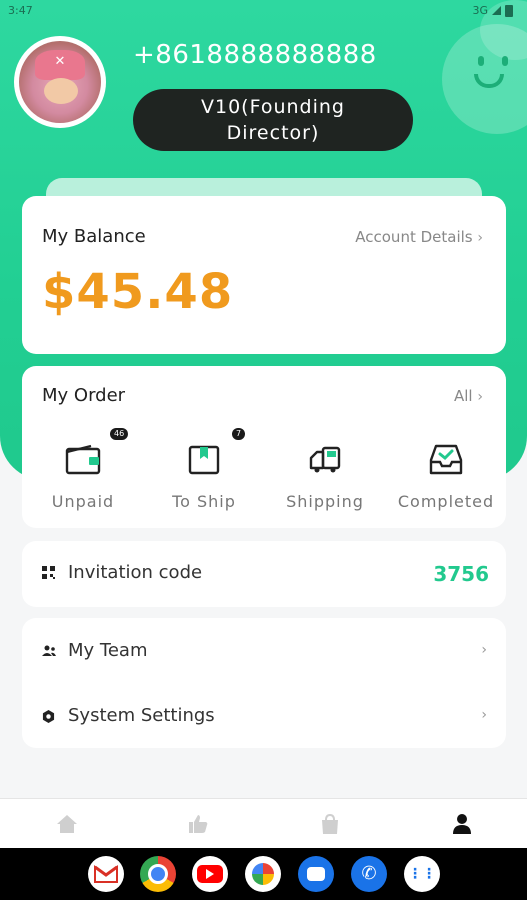  What do you see at coordinates (263, 823) in the screenshot?
I see `bottom-tab-bar` at bounding box center [263, 823].